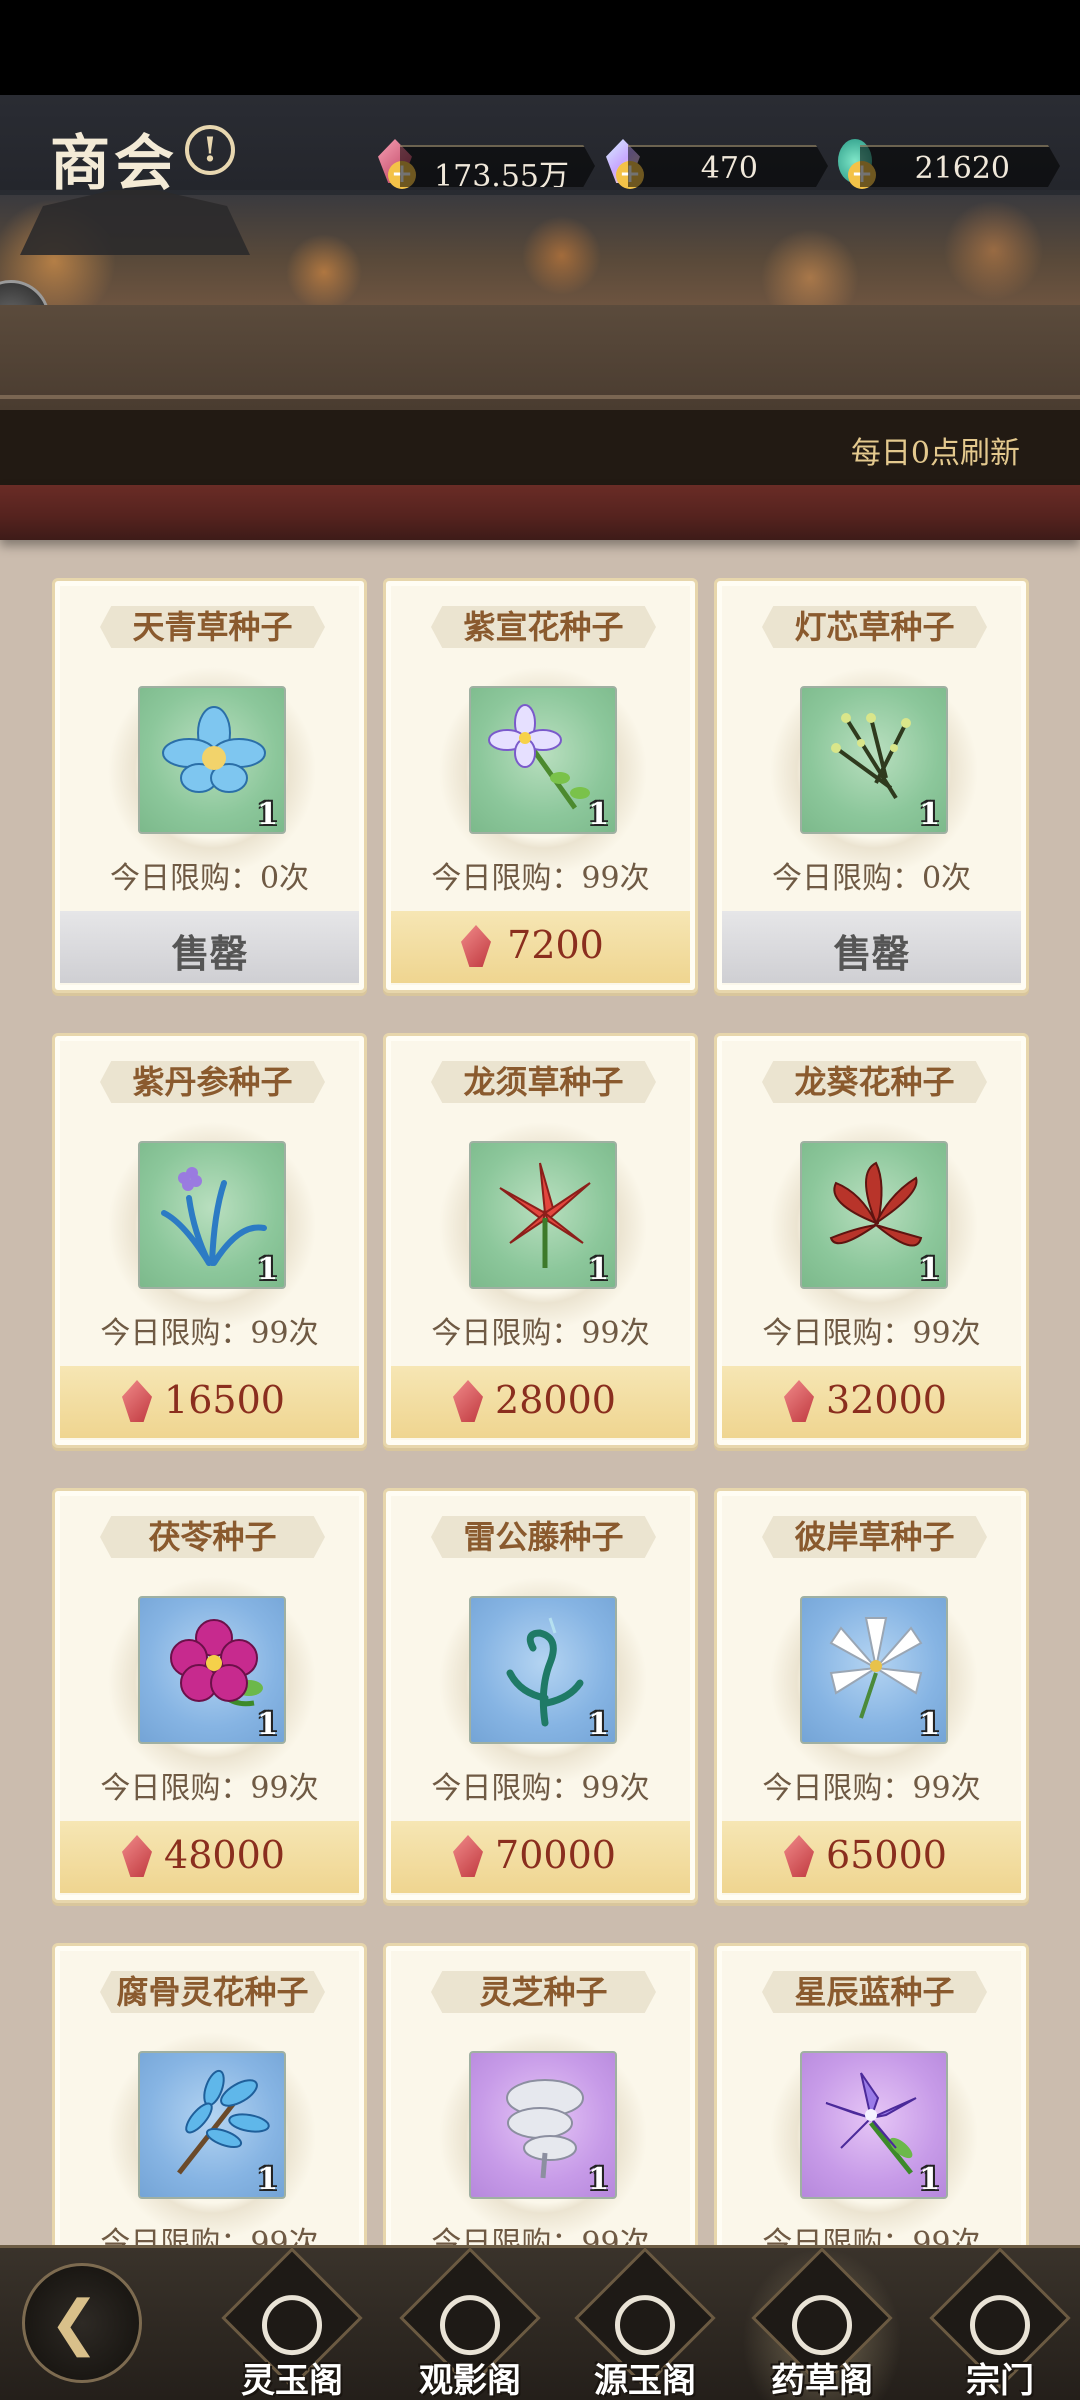 The image size is (1080, 2400). Describe the element at coordinates (822, 2323) in the screenshot. I see `nav-herb-pavilion: 药草阁` at that location.